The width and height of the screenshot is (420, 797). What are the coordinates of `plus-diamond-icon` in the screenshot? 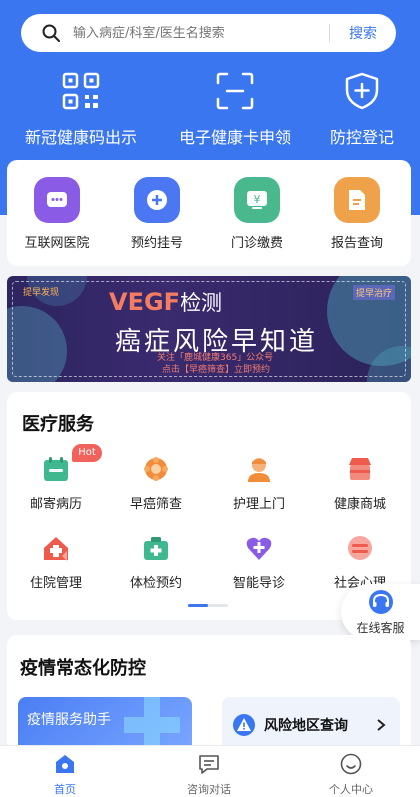 It's located at (157, 200).